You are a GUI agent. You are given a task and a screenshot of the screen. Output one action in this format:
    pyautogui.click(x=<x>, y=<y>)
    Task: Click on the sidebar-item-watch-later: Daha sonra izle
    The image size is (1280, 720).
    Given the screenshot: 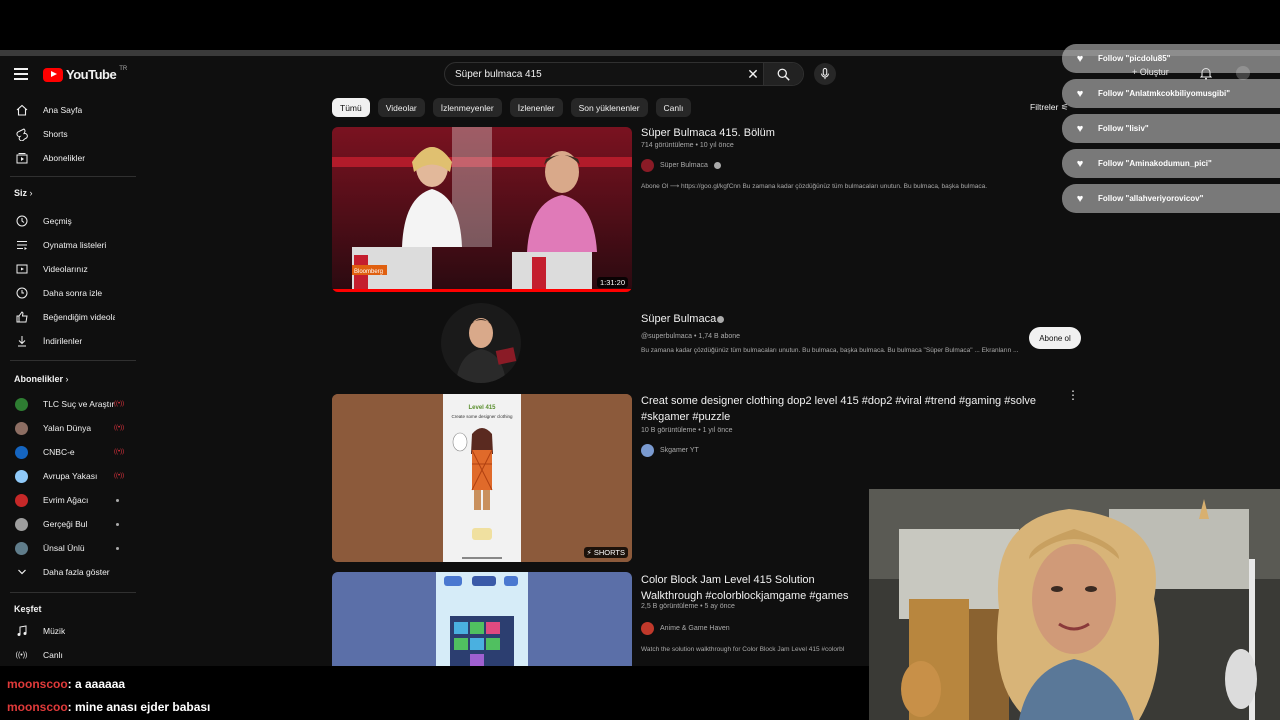 What is the action you would take?
    pyautogui.click(x=70, y=293)
    